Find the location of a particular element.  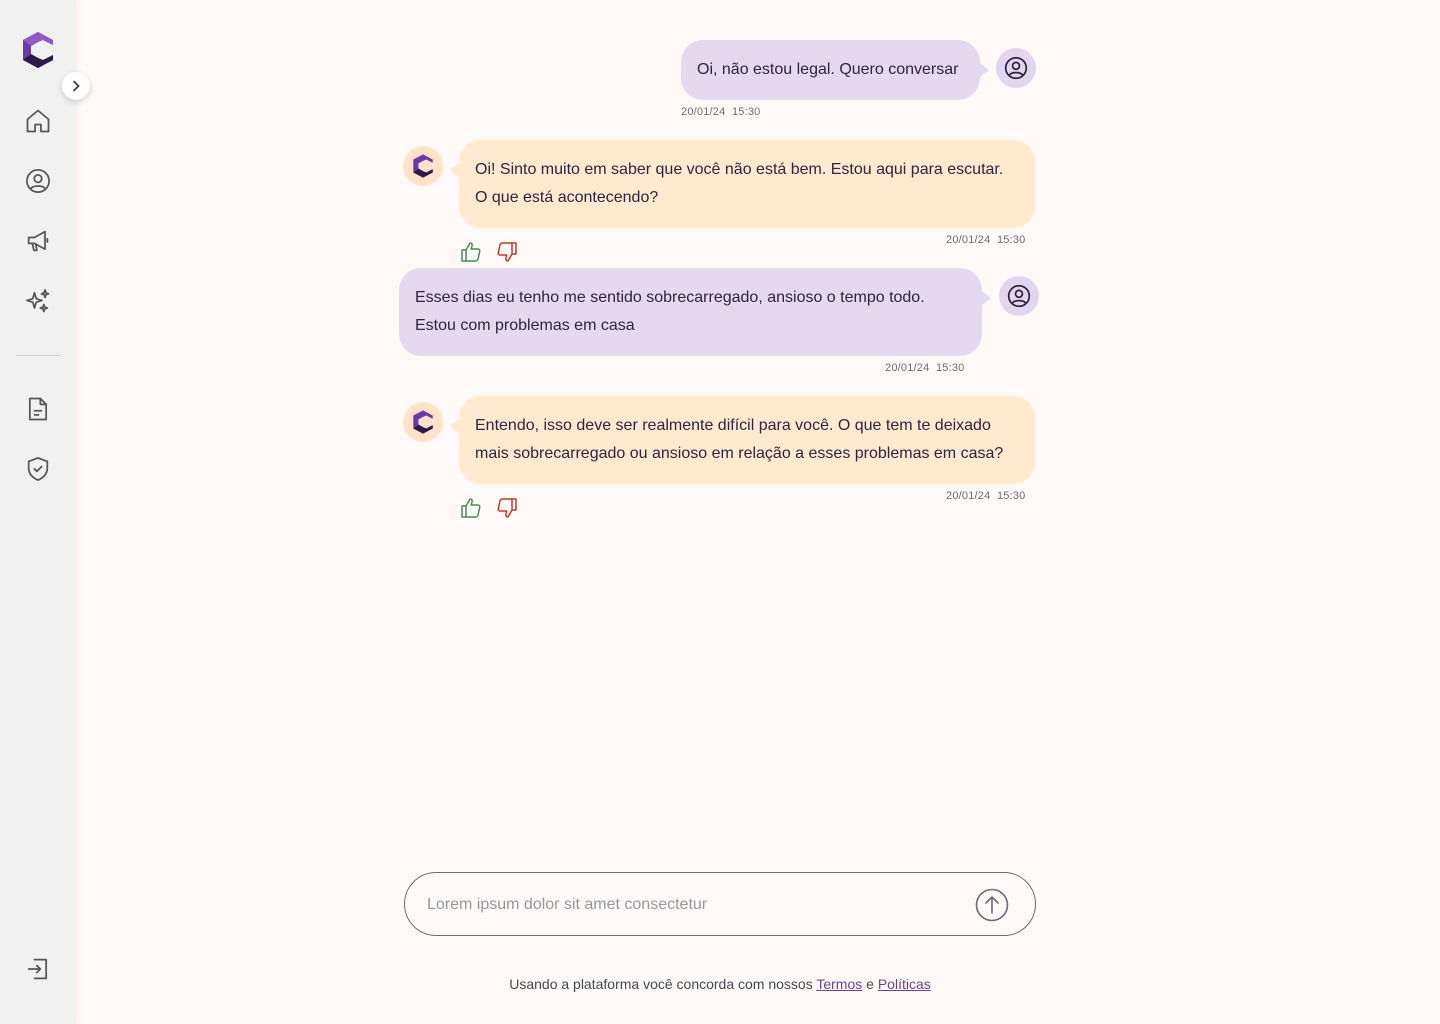

home-icon is located at coordinates (38, 121).